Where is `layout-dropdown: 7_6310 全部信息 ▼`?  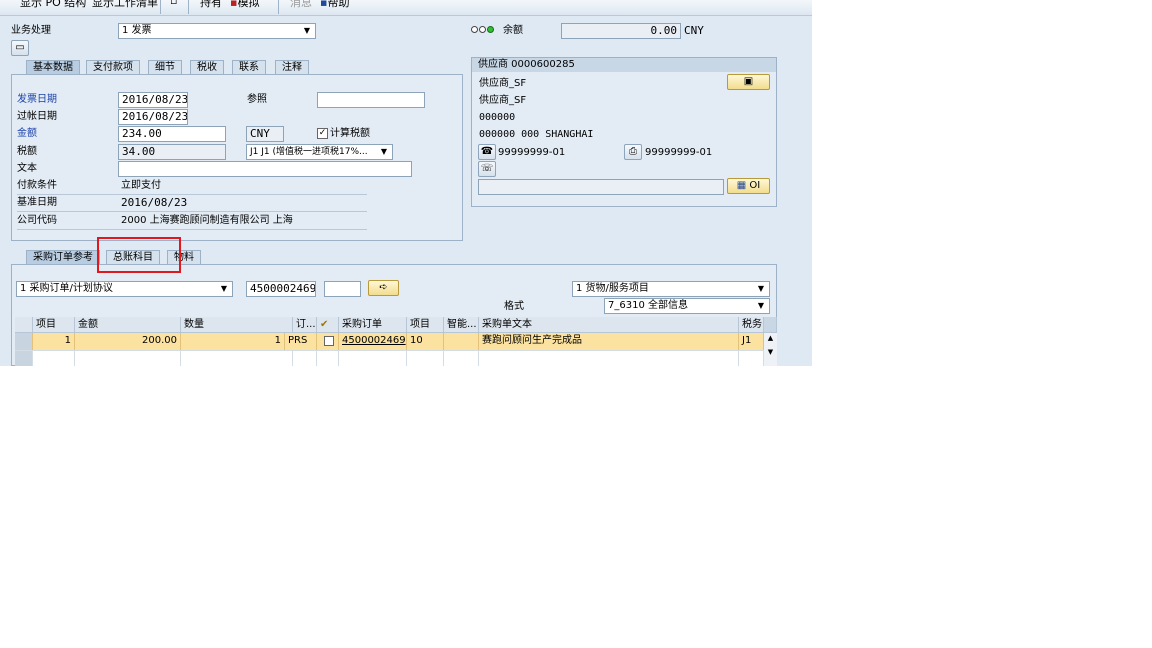
layout-dropdown: 7_6310 全部信息 ▼ is located at coordinates (687, 306).